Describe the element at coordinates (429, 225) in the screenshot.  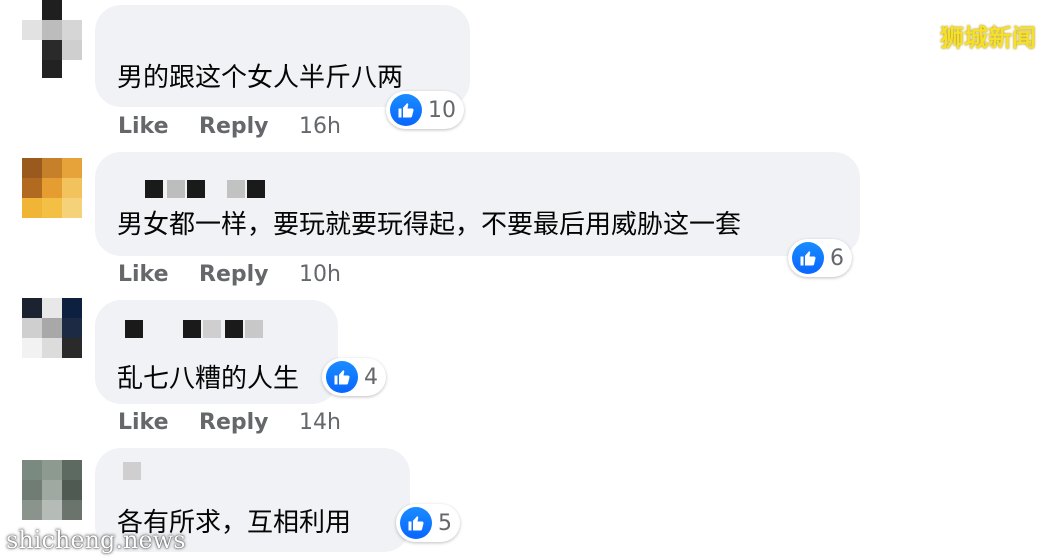
I see `comment-text: 男女都一样，要玩就要玩得起，不要最后用威胁这一套` at that location.